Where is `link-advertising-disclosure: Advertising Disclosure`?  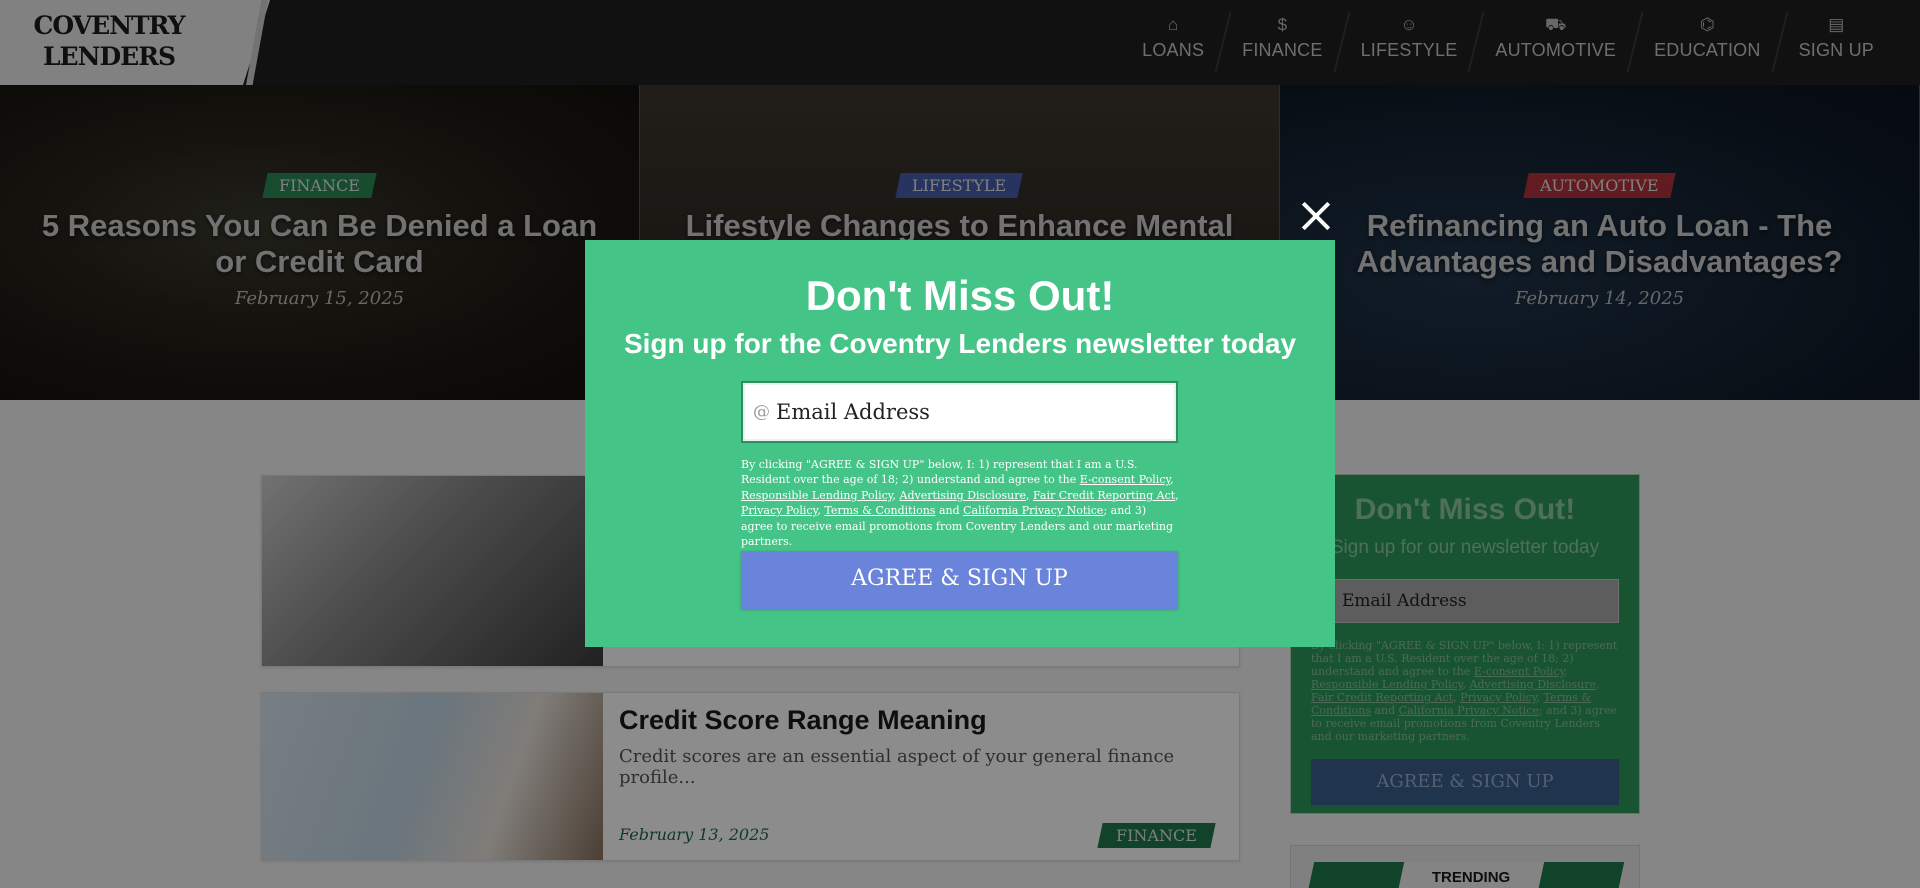
link-advertising-disclosure: Advertising Disclosure is located at coordinates (963, 495).